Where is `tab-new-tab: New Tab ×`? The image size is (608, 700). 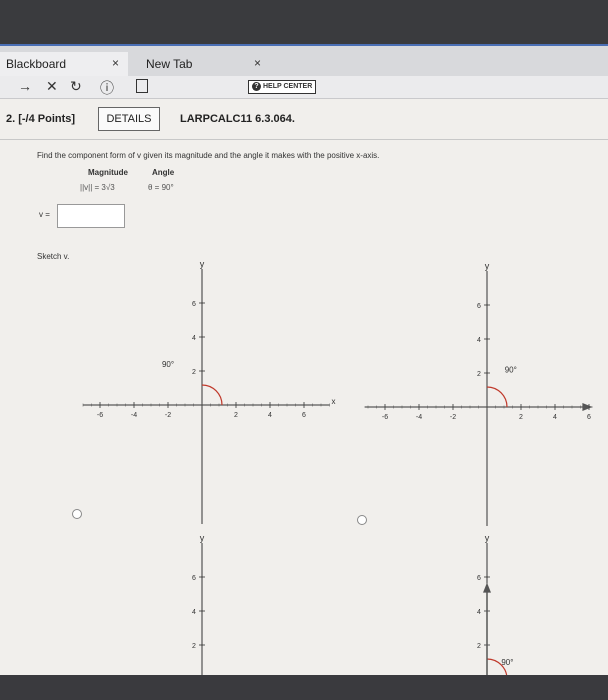 tab-new-tab: New Tab × is located at coordinates (204, 64).